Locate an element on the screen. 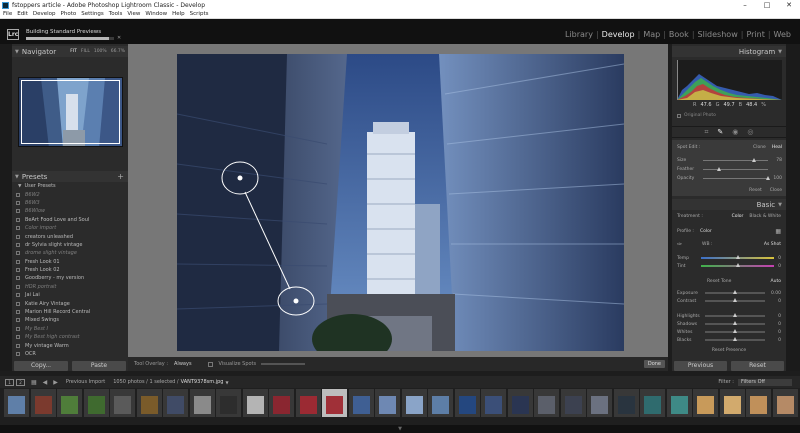 Image resolution: width=800 pixels, height=433 pixels. previous-button: Previous is located at coordinates (700, 366).